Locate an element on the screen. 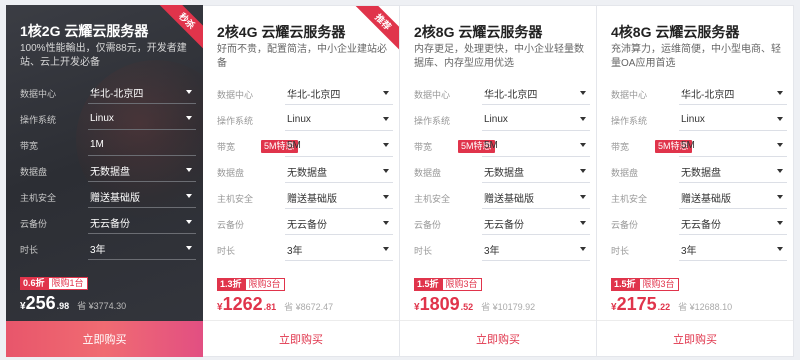 This screenshot has width=800, height=360. price: ¥ 1262 .81 省 ¥8672.47 is located at coordinates (275, 304).